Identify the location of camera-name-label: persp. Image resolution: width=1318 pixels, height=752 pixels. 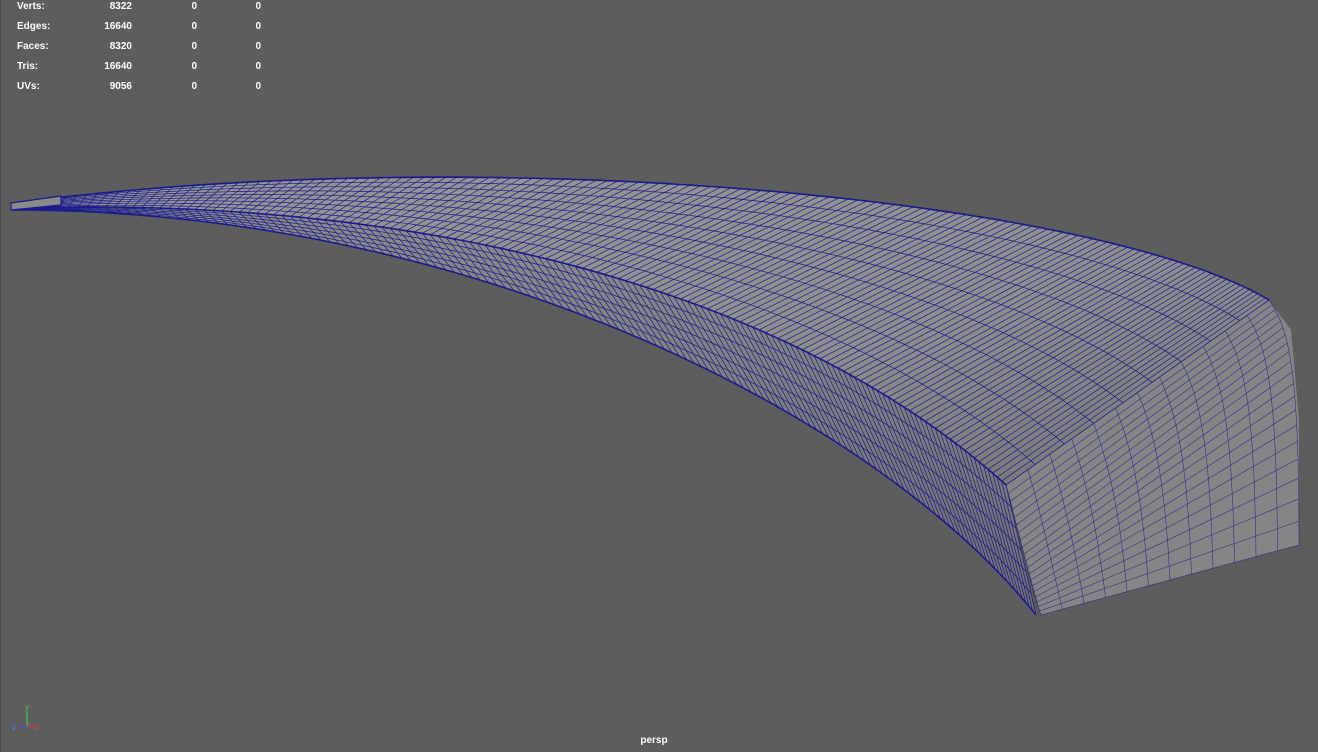
(654, 740).